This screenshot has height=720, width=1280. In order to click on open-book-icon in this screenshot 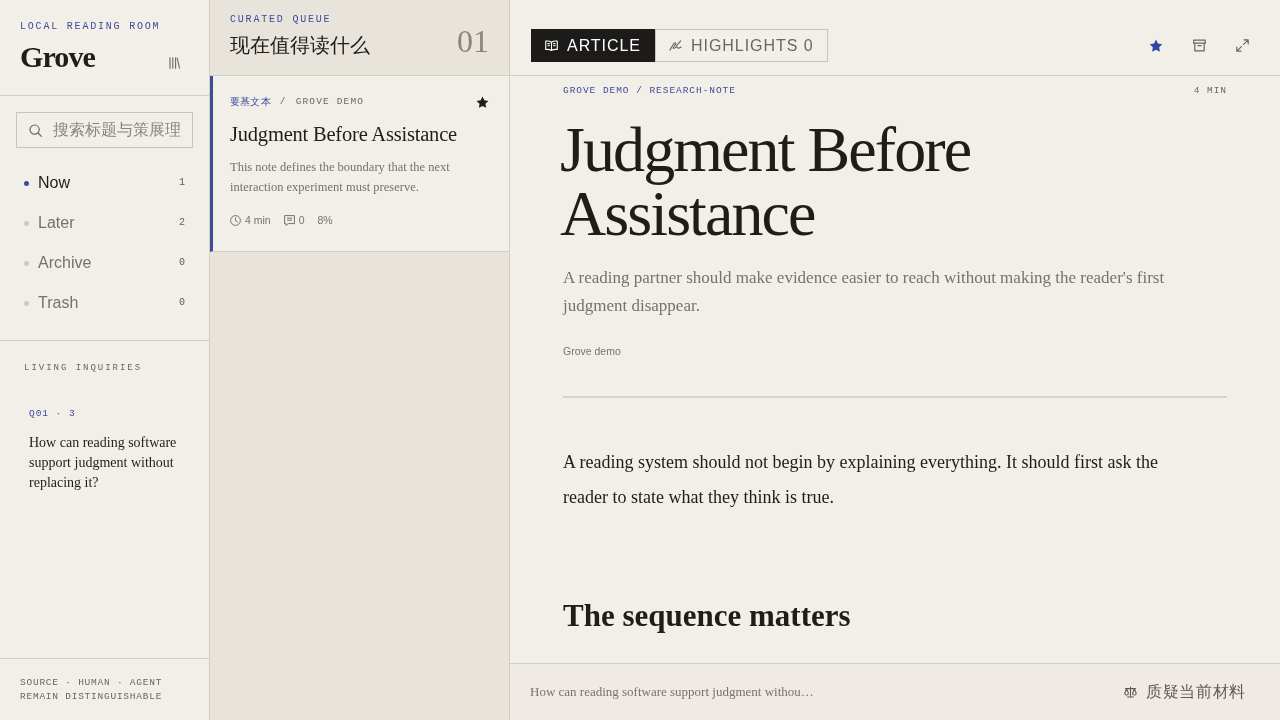, I will do `click(551, 45)`.